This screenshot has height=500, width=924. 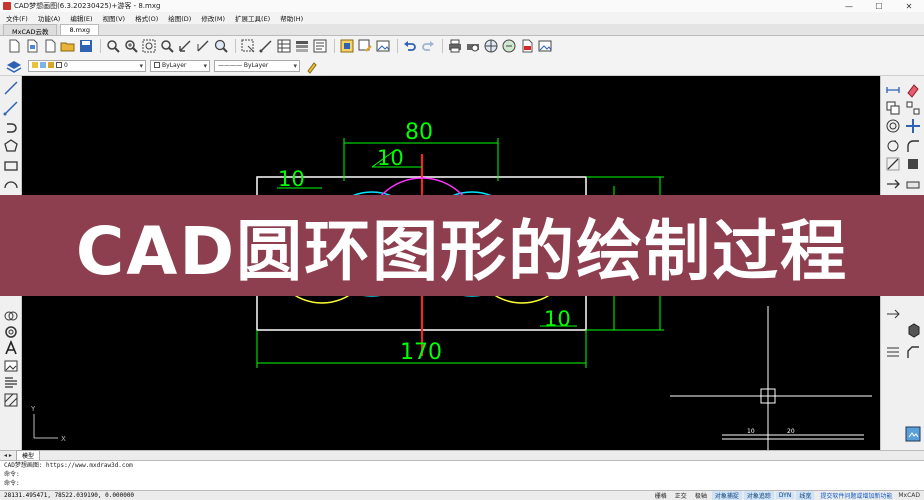 What do you see at coordinates (856, 495) in the screenshot?
I see `feedback-link: 提交软件问题或增加新功能` at bounding box center [856, 495].